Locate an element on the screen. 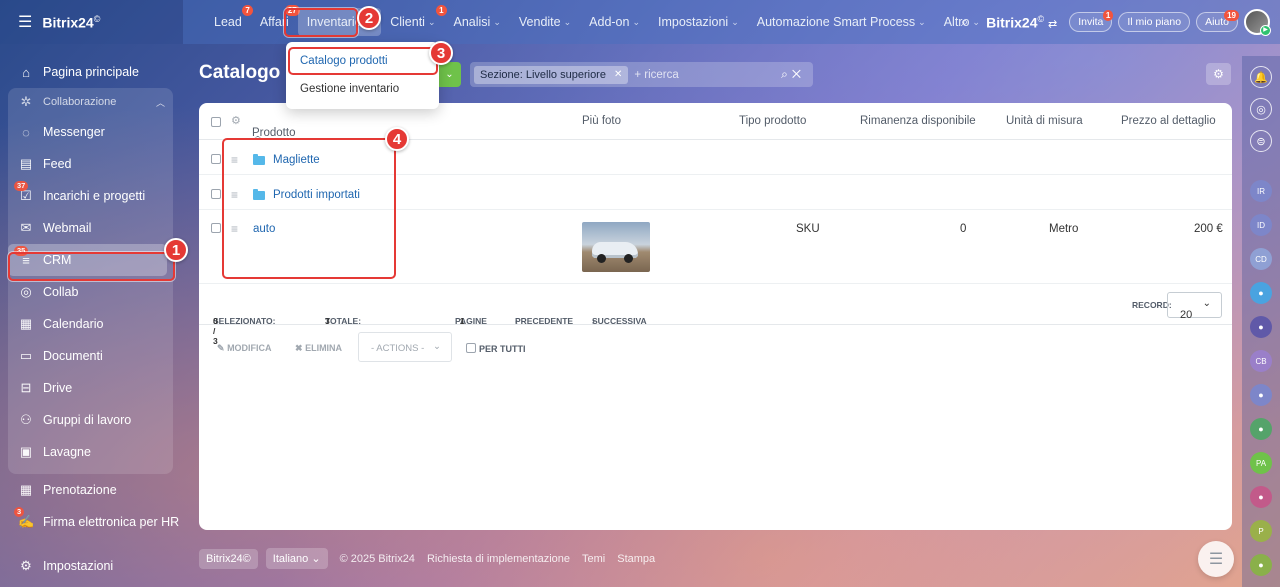 The width and height of the screenshot is (1280, 587). notification-bell-icon: 🔔 is located at coordinates (1261, 77).